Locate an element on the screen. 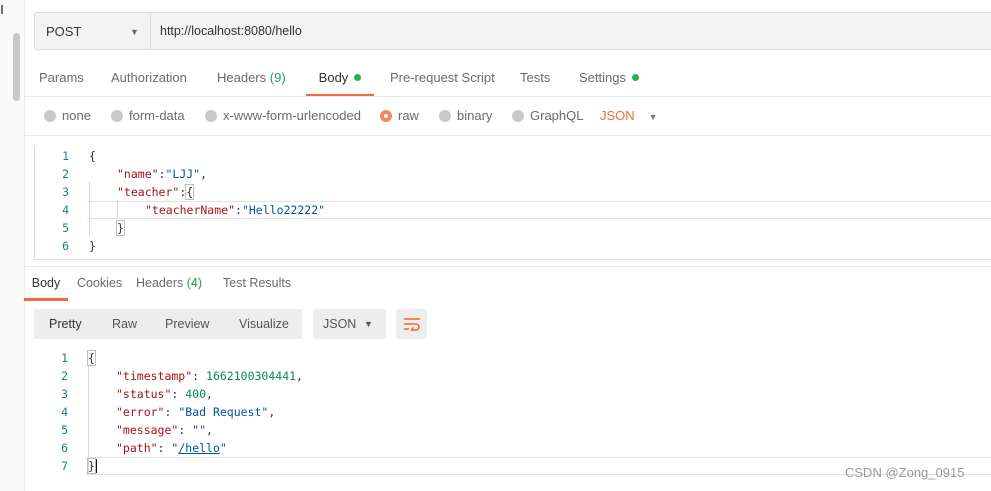 This screenshot has height=491, width=991. code-line: 4 "teacherName":"Hello22222" is located at coordinates (513, 210).